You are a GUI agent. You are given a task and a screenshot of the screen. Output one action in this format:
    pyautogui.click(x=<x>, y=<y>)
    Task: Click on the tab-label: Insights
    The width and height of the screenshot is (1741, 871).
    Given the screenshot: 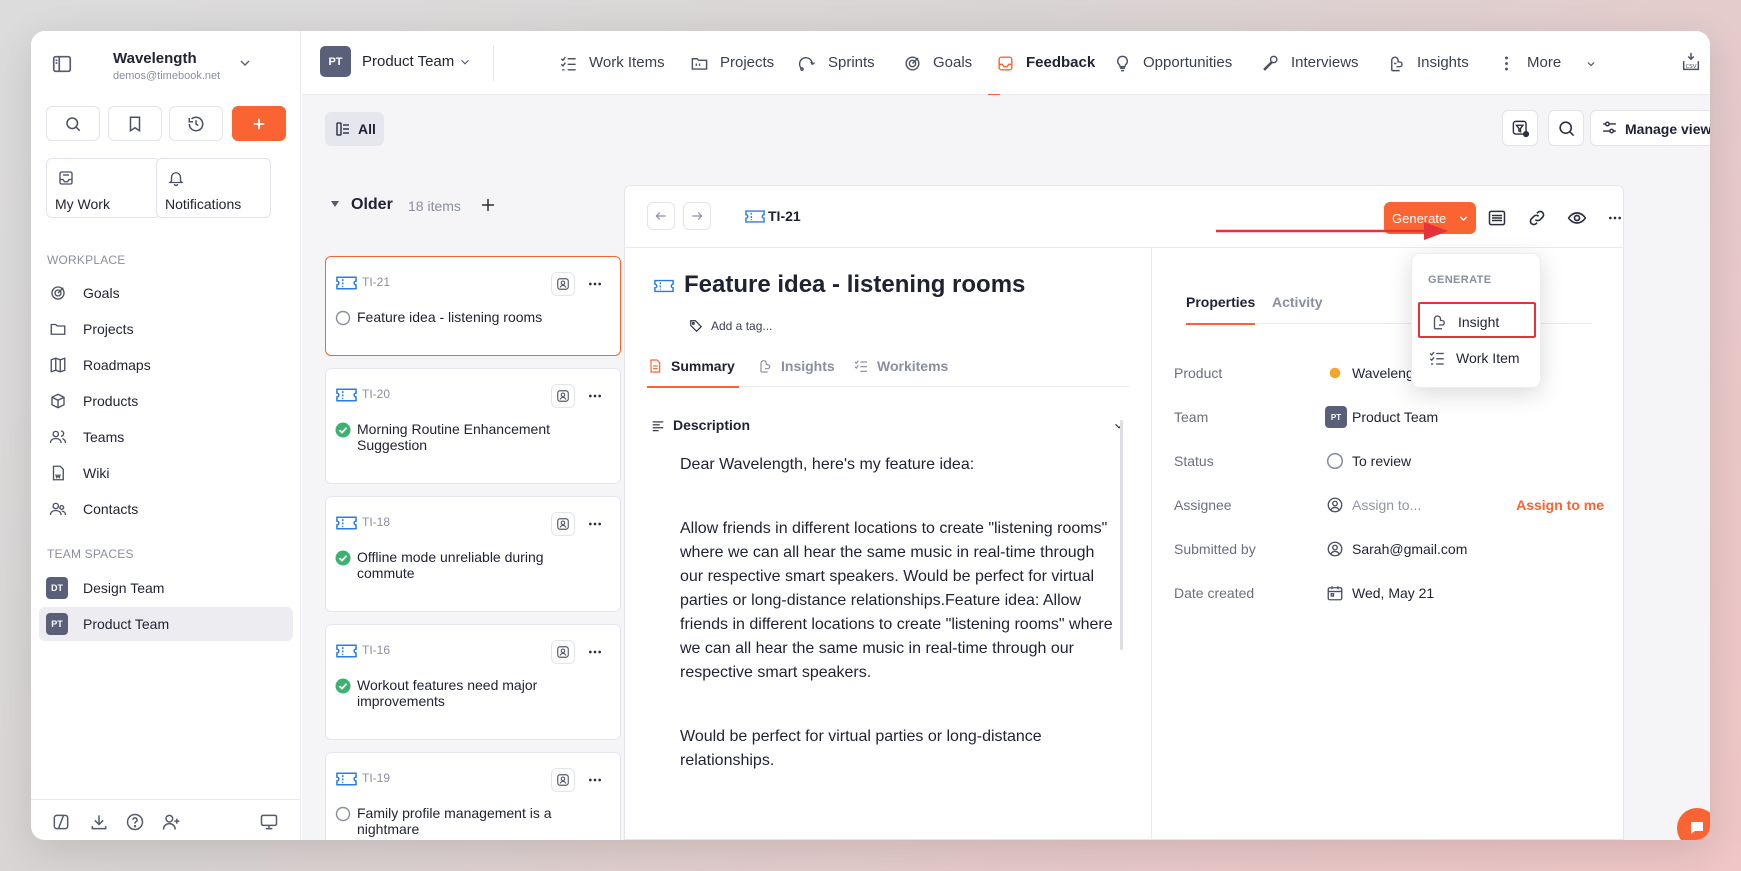 What is the action you would take?
    pyautogui.click(x=1443, y=62)
    